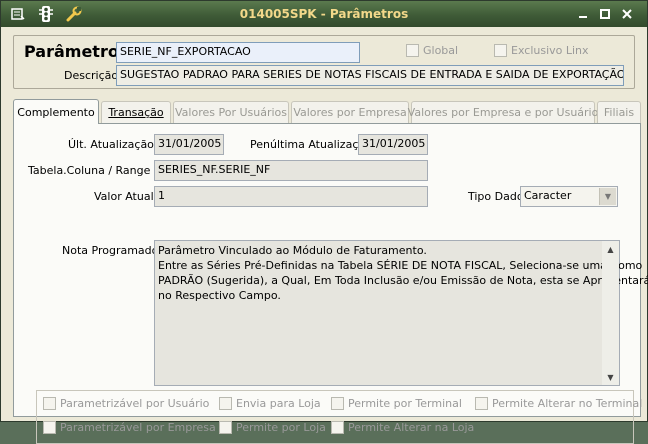 The height and width of the screenshot is (444, 648). I want to click on permite-loja-label: Permite por Loja, so click(281, 427).